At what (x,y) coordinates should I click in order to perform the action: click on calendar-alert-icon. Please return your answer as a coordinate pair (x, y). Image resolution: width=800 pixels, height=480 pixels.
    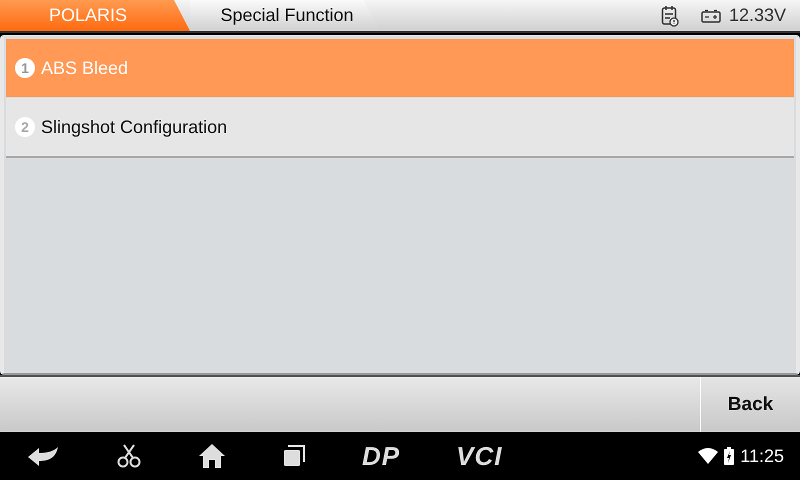
    Looking at the image, I should click on (669, 15).